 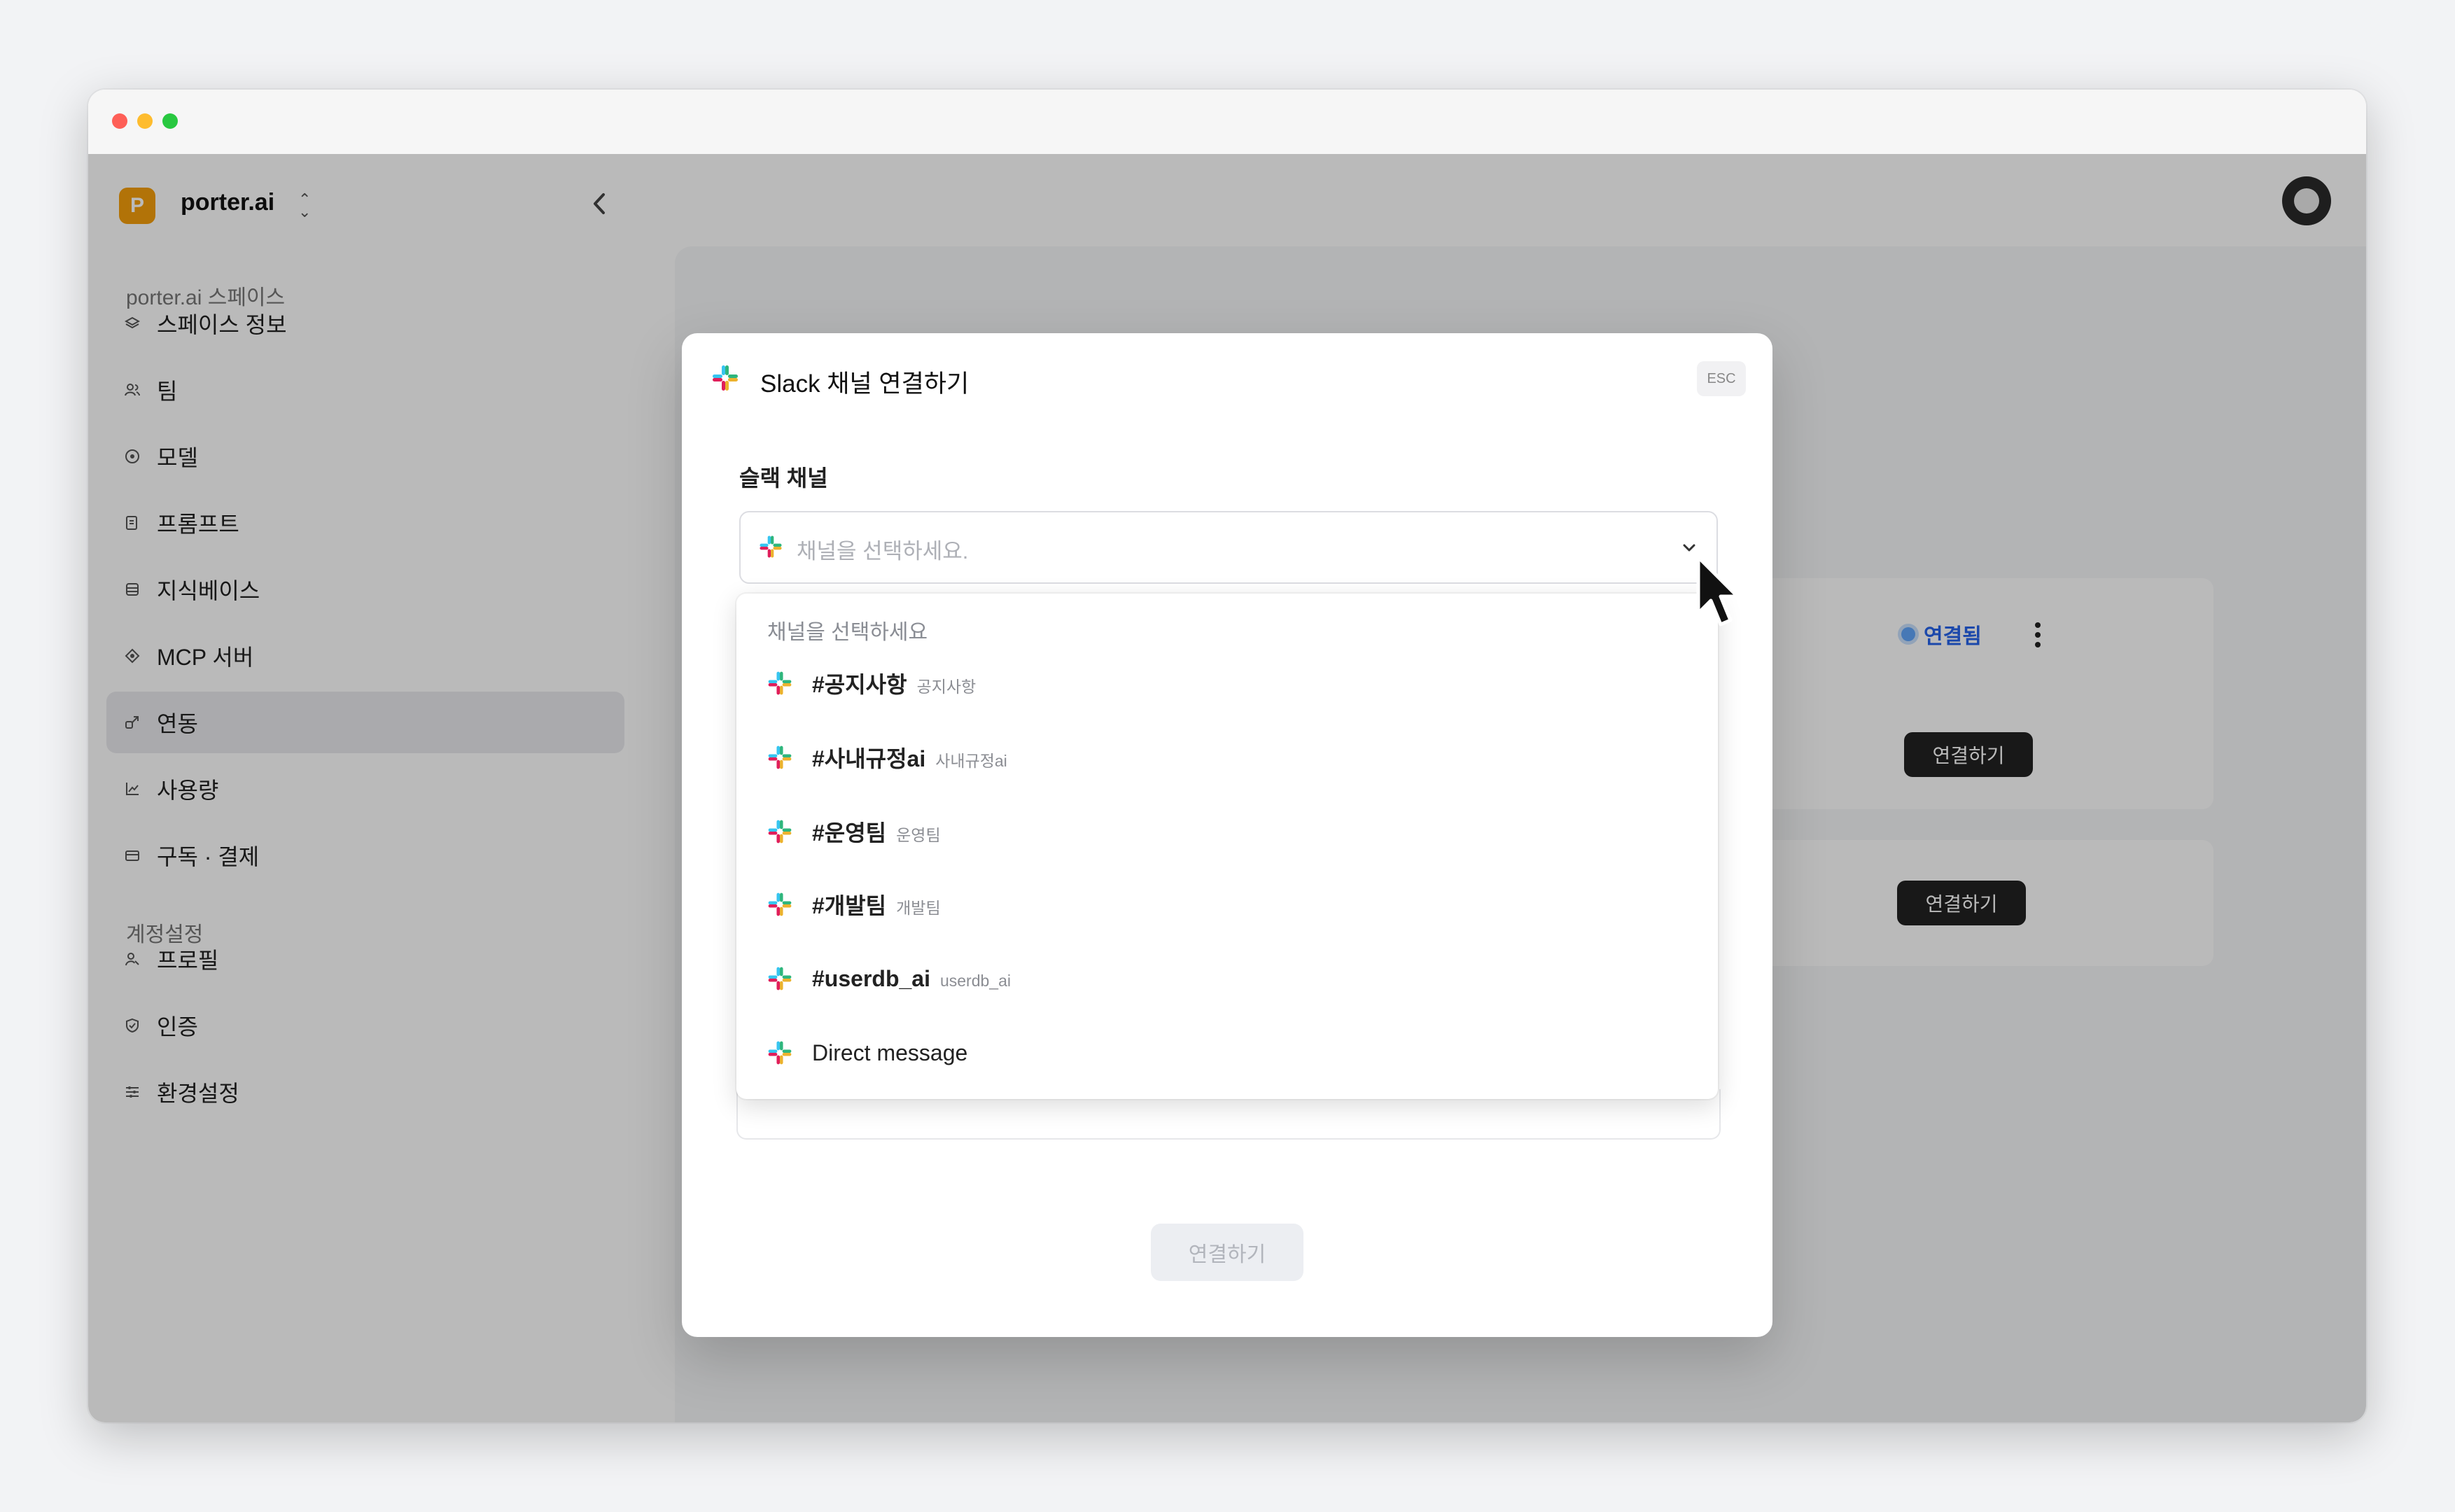 I want to click on channel-option: Direct message, so click(x=1227, y=1053).